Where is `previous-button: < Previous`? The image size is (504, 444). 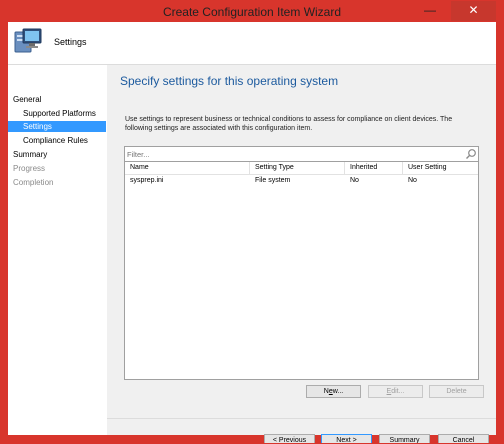 previous-button: < Previous is located at coordinates (289, 439).